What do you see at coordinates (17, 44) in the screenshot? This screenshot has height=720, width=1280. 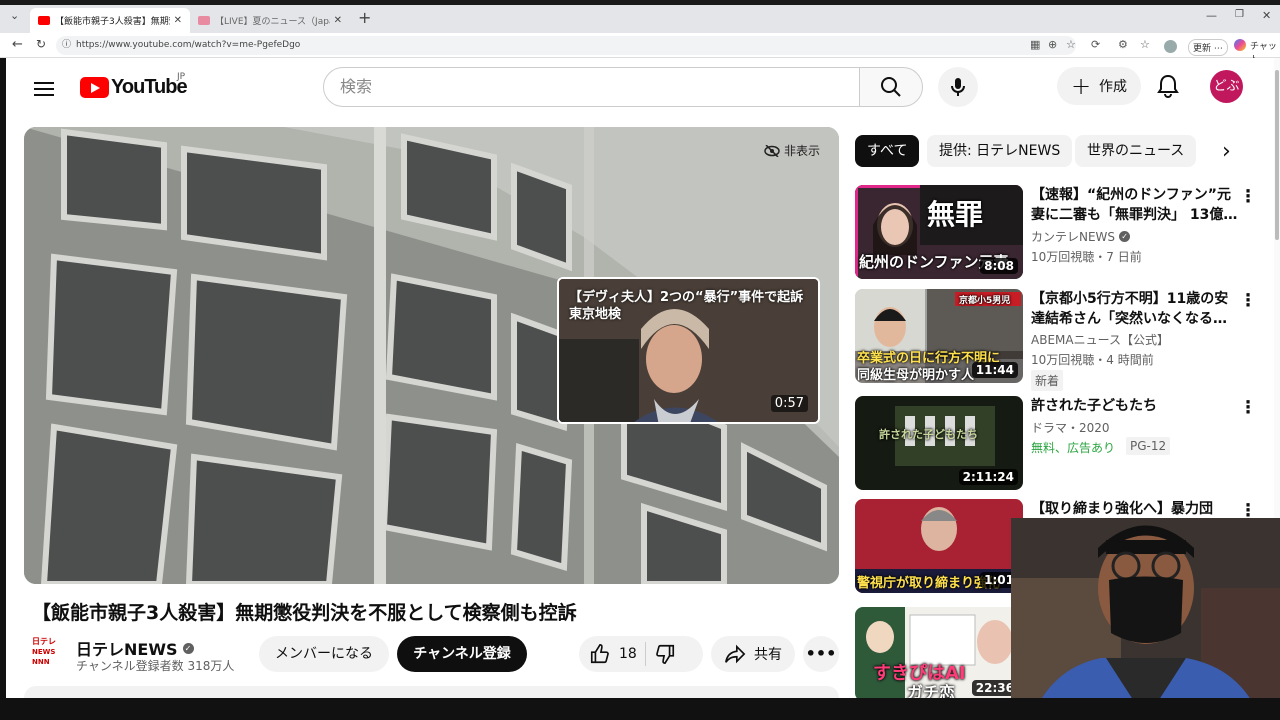 I see `back-icon: ←` at bounding box center [17, 44].